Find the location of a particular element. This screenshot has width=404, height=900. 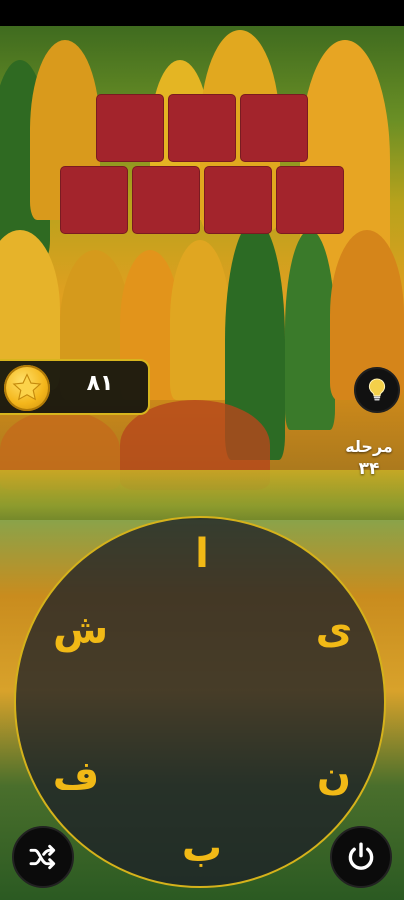

level-label: مرحله is located at coordinates (369, 446).